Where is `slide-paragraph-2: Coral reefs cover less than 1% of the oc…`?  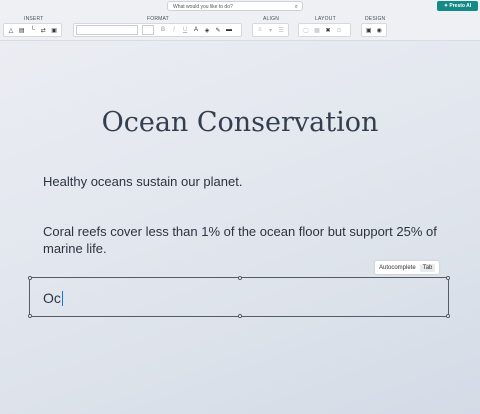
slide-paragraph-2: Coral reefs cover less than 1% of the oc… is located at coordinates (240, 240).